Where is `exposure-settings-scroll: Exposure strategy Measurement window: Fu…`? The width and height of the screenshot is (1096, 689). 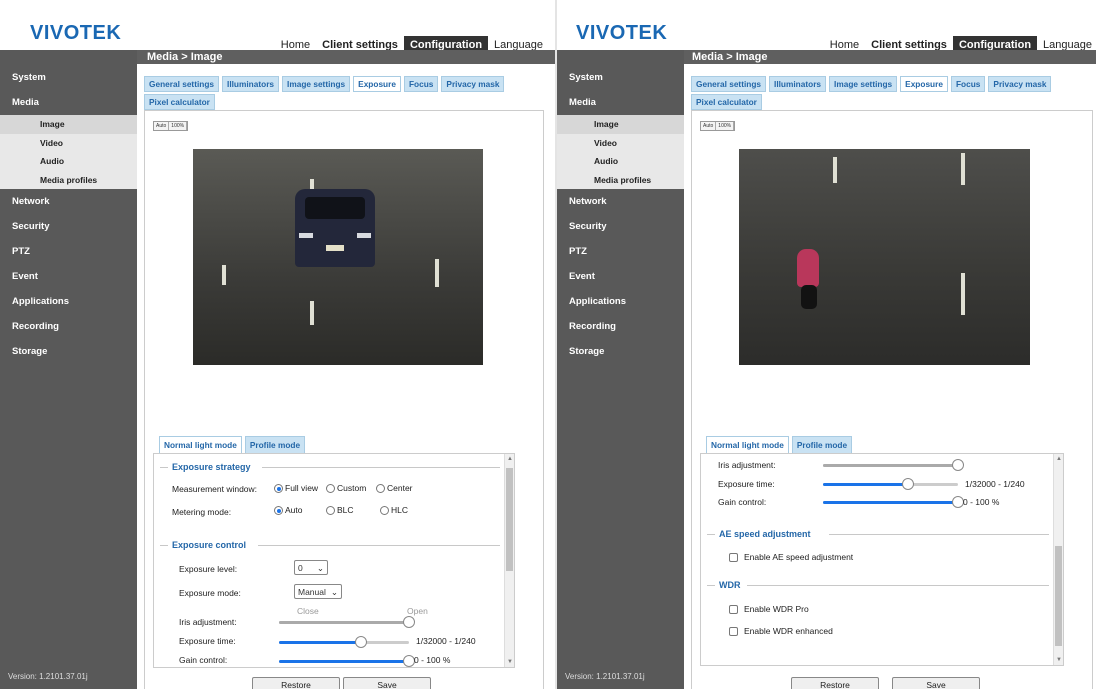
exposure-settings-scroll: Exposure strategy Measurement window: Fu… is located at coordinates (334, 560).